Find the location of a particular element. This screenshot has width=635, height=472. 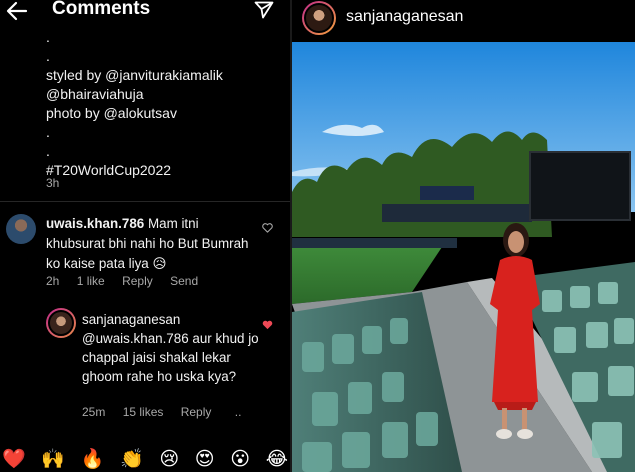

emoji-crying: 😢 is located at coordinates (169, 459).